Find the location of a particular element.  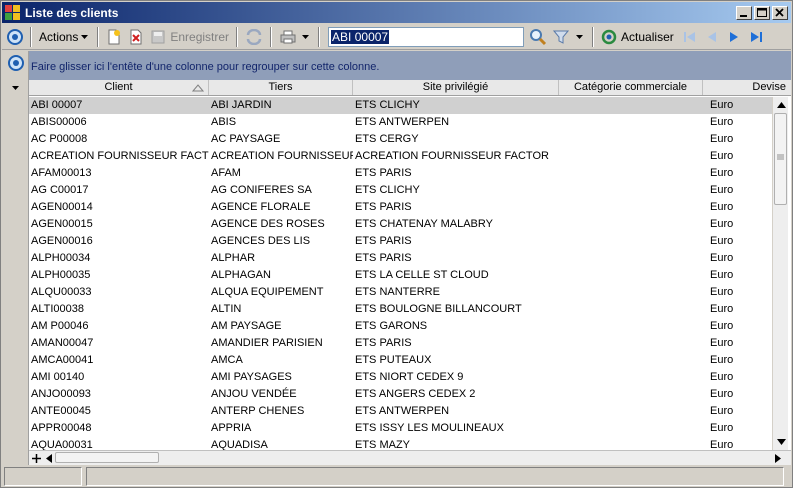

cell-tiers: APPRIA is located at coordinates (231, 428).